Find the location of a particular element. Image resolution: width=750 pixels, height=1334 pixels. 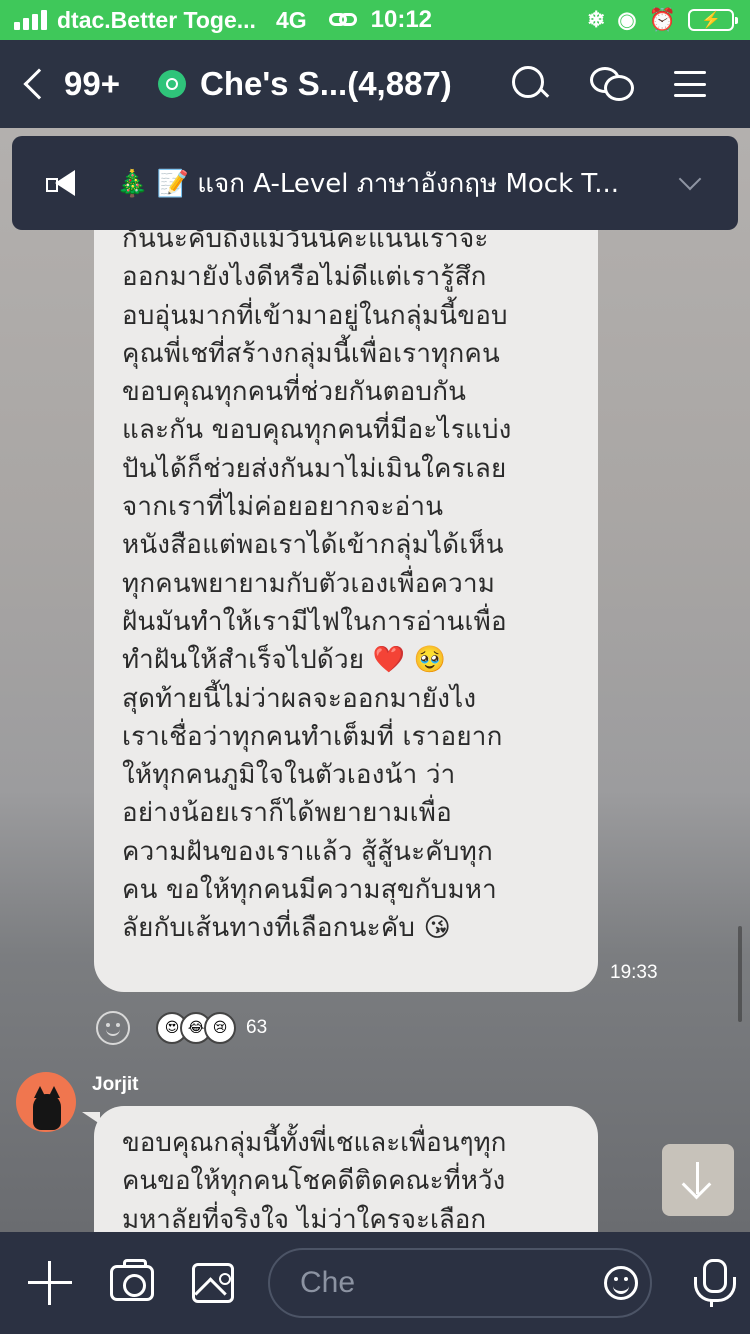

lock-rotation-icon: ◉ is located at coordinates (627, 19).